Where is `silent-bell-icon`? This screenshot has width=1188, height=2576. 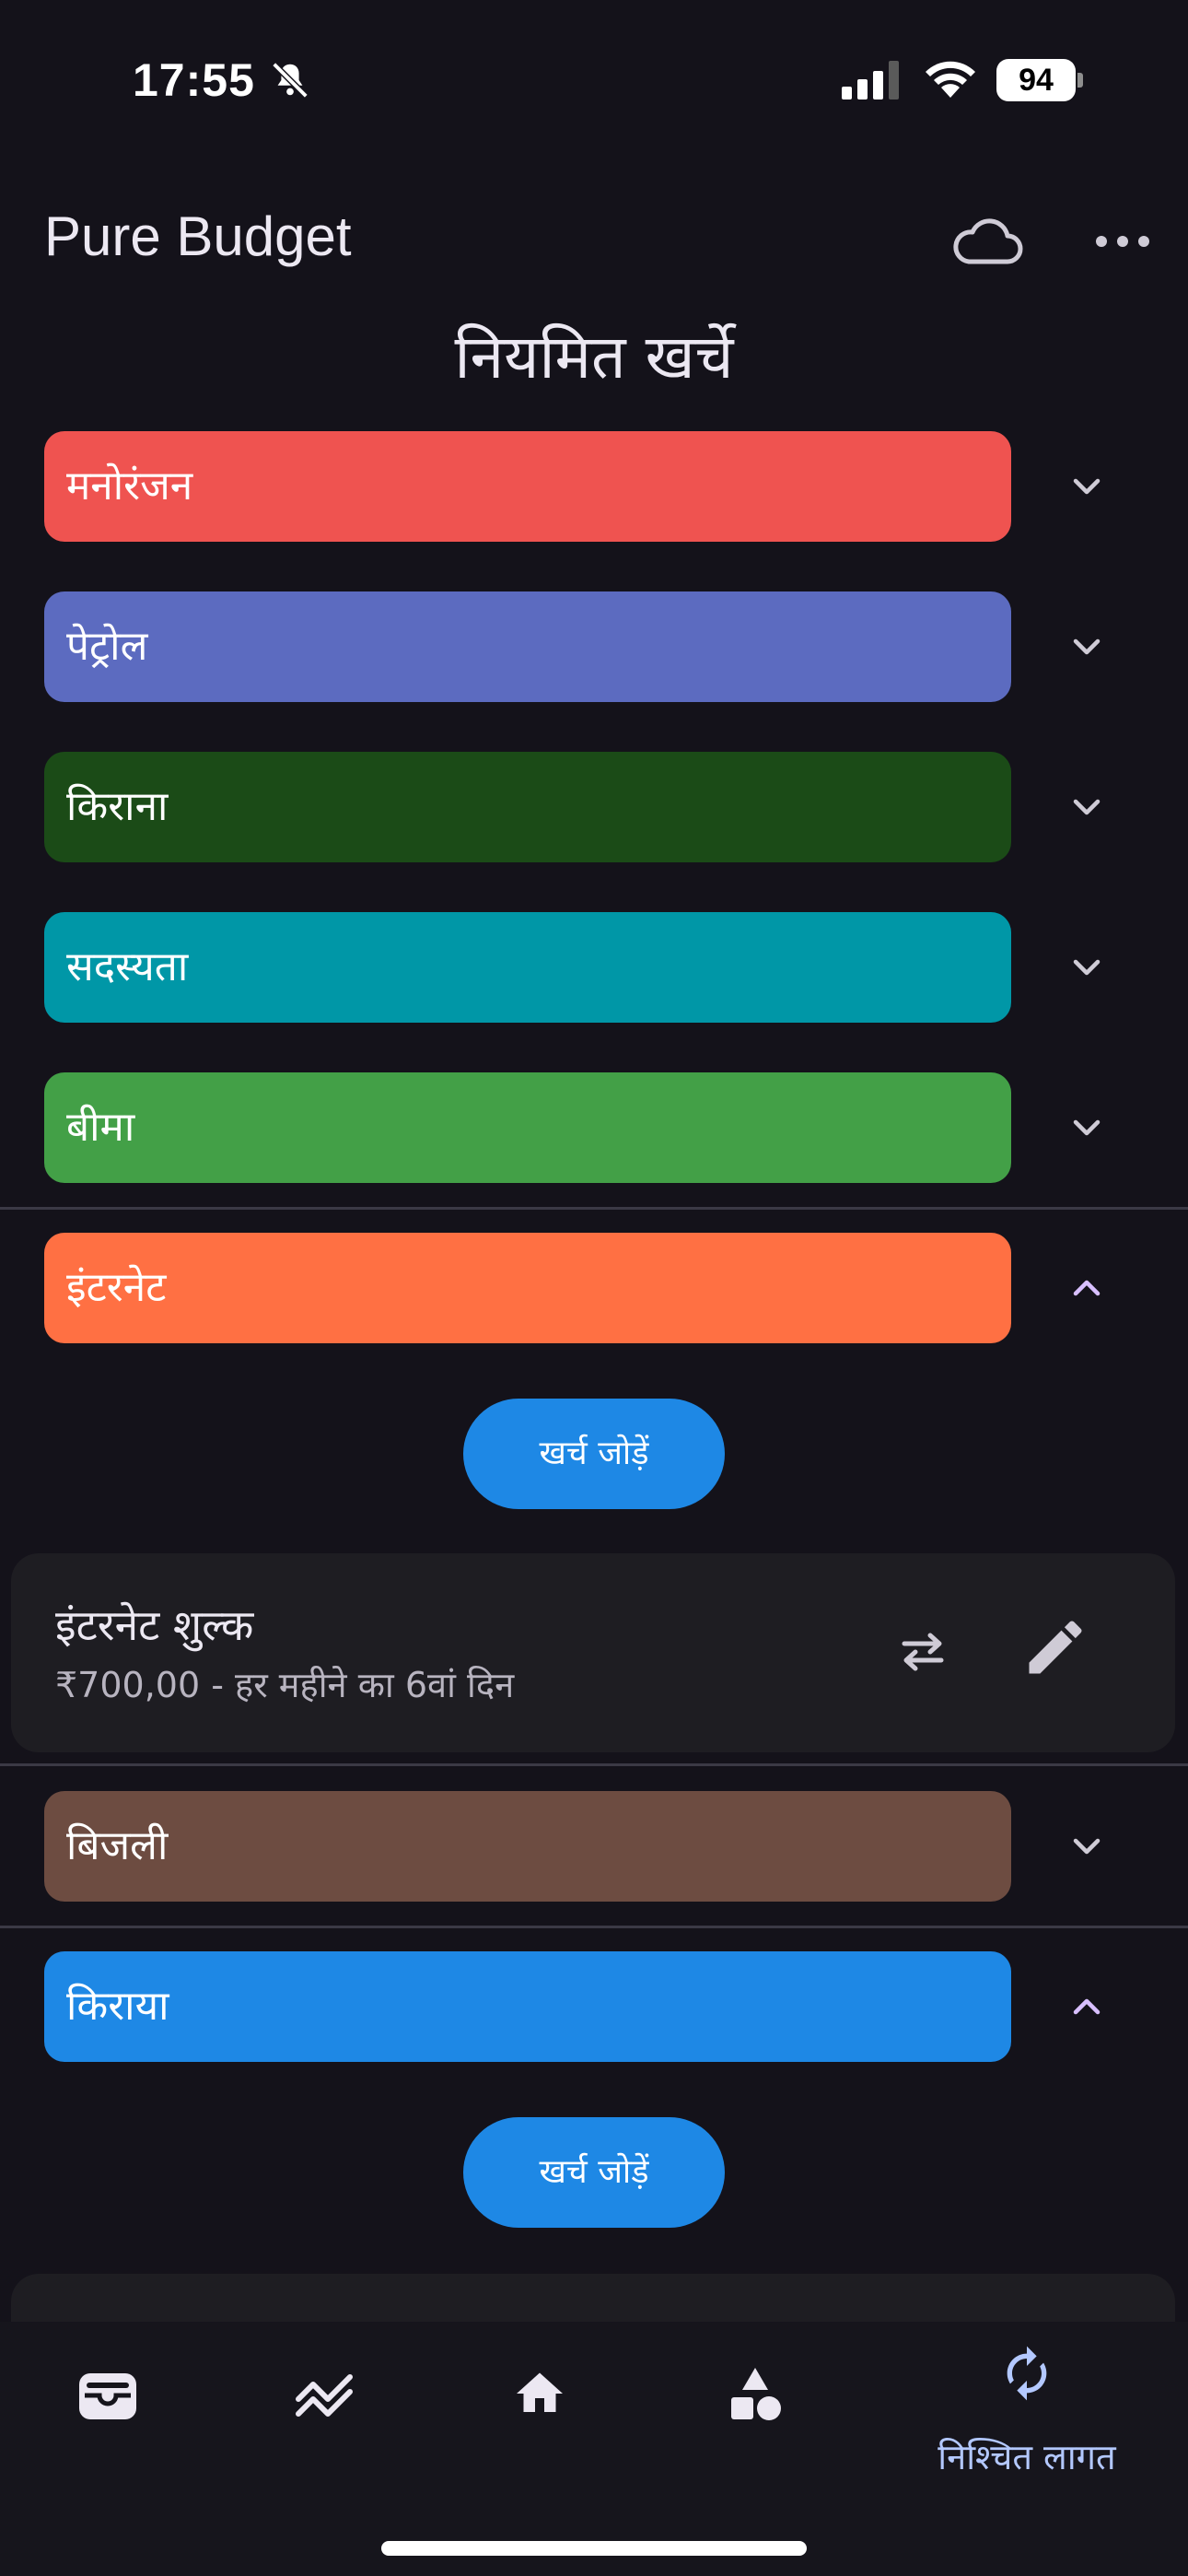
silent-bell-icon is located at coordinates (290, 80).